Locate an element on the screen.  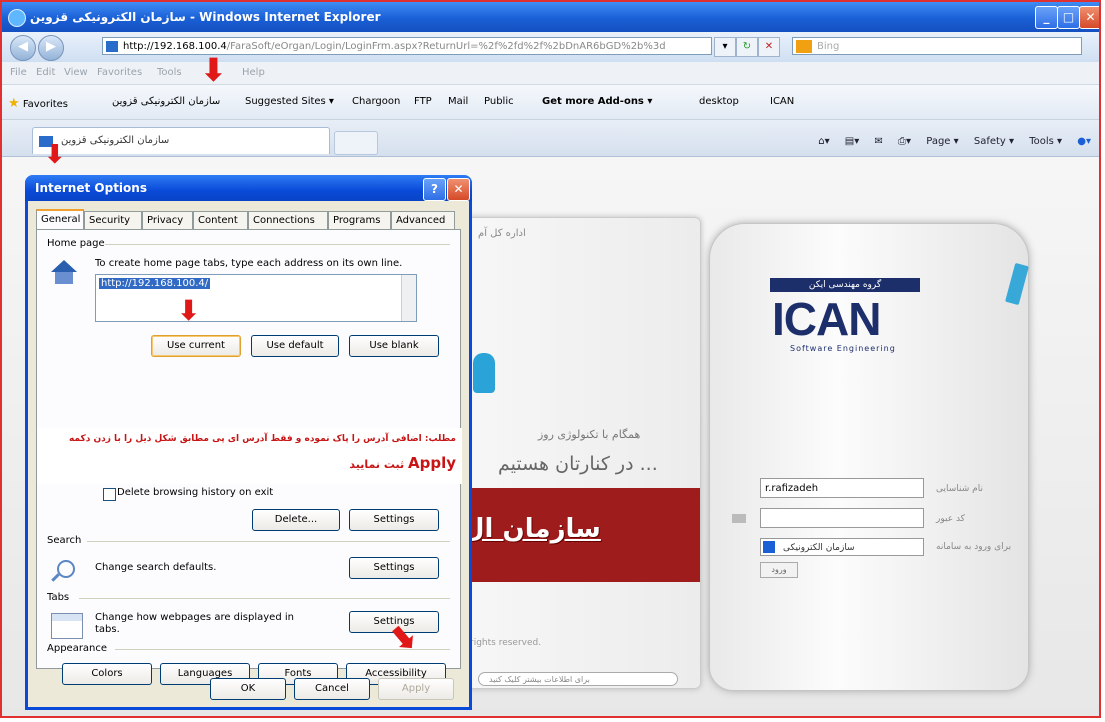
fav-ican: ICAN is located at coordinates (782, 101).